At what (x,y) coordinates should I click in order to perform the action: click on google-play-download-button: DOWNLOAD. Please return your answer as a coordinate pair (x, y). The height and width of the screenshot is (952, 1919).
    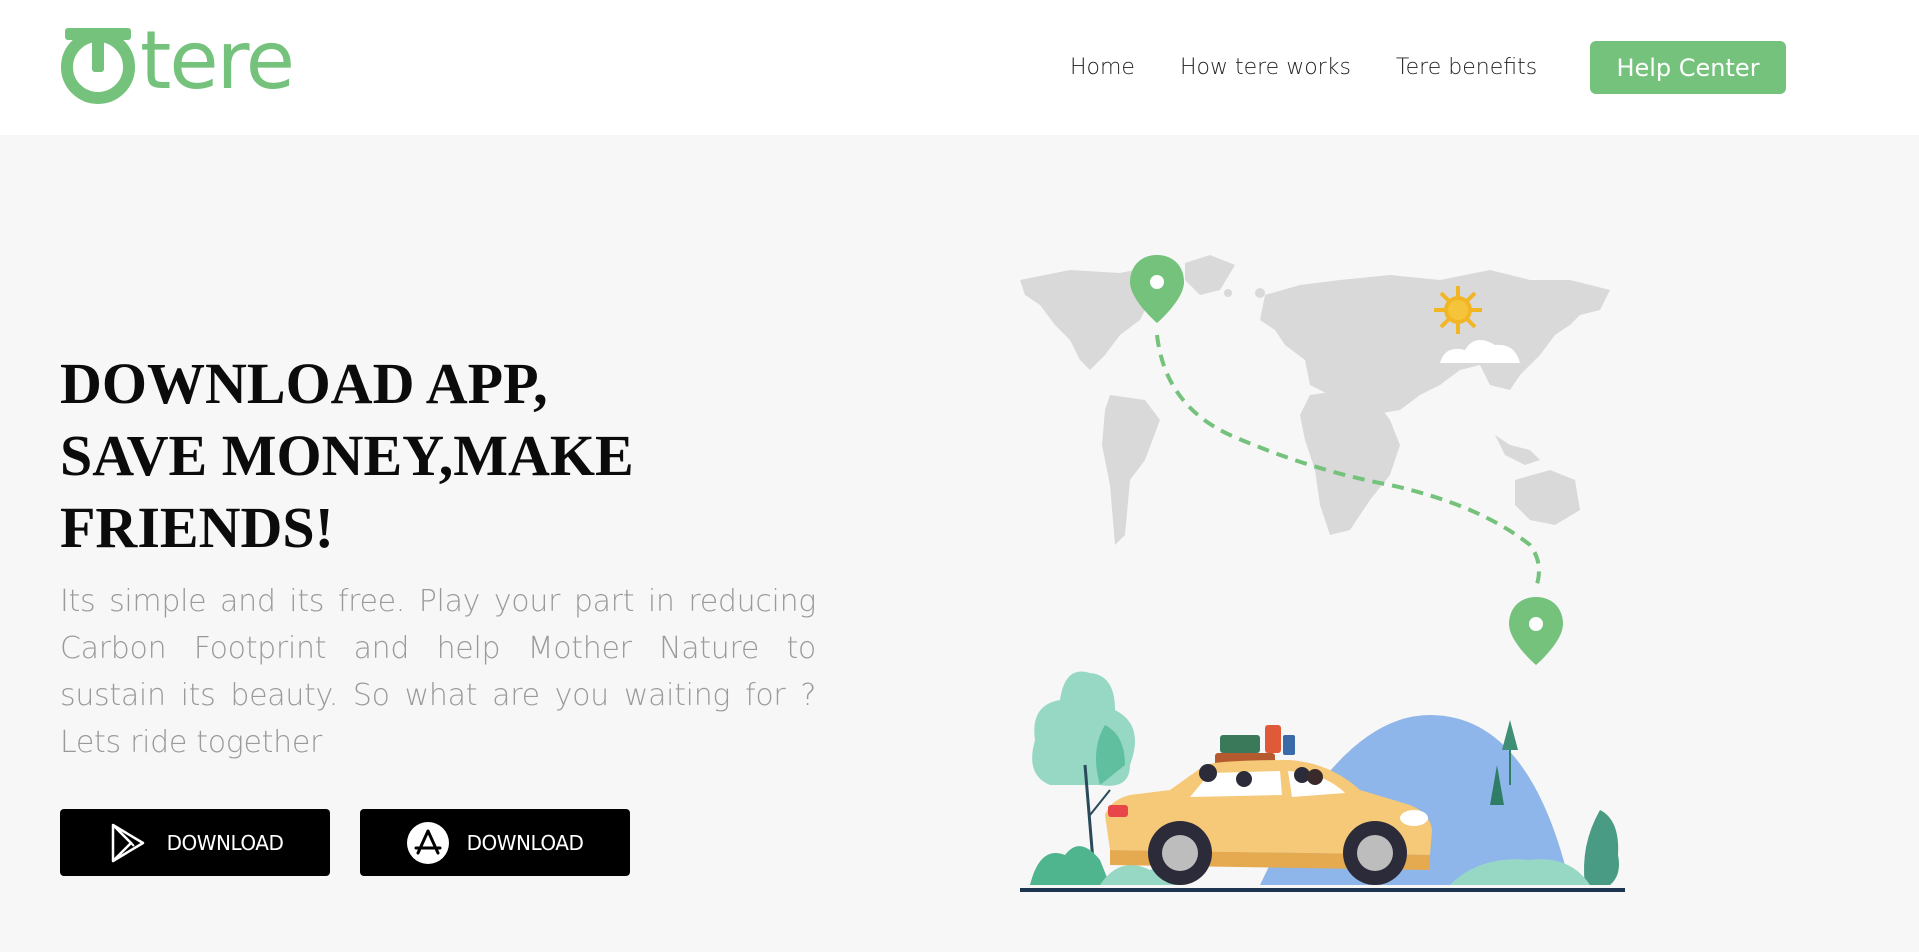
    Looking at the image, I should click on (195, 842).